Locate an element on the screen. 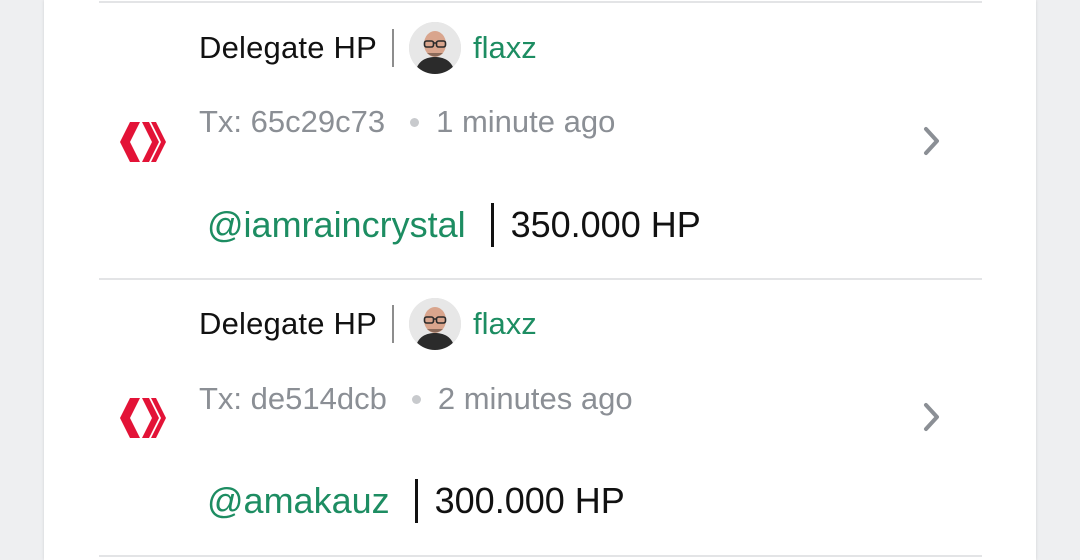 The image size is (1080, 560). recipient-link: @amakauz is located at coordinates (298, 501).